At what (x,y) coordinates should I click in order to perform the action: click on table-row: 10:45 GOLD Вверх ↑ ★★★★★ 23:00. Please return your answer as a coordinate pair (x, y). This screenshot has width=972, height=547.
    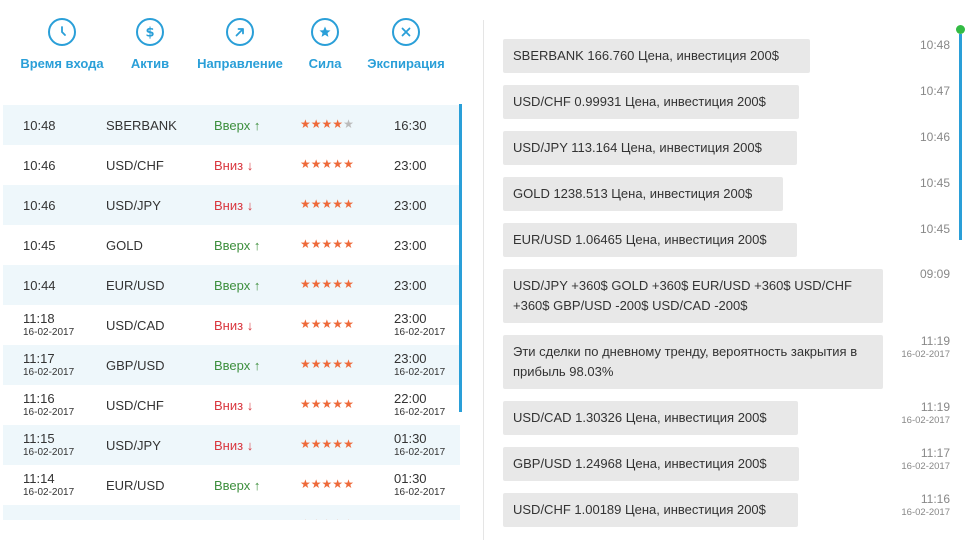
    Looking at the image, I should click on (231, 245).